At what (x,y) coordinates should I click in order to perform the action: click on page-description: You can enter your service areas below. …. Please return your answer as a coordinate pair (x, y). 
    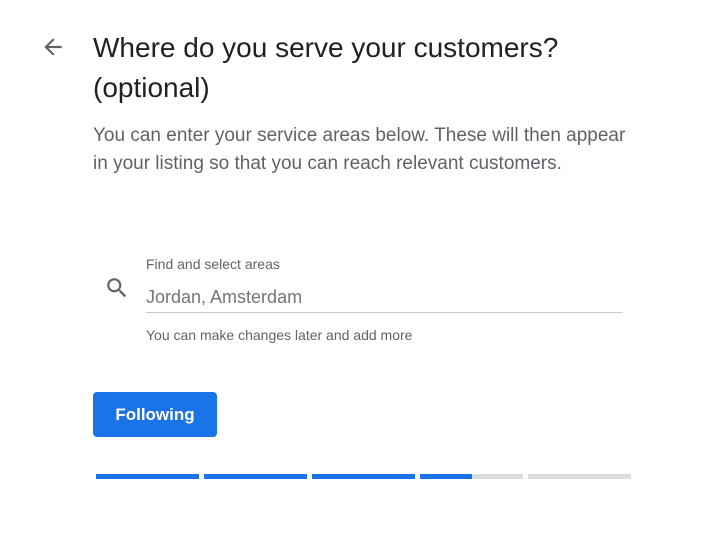
    Looking at the image, I should click on (359, 149).